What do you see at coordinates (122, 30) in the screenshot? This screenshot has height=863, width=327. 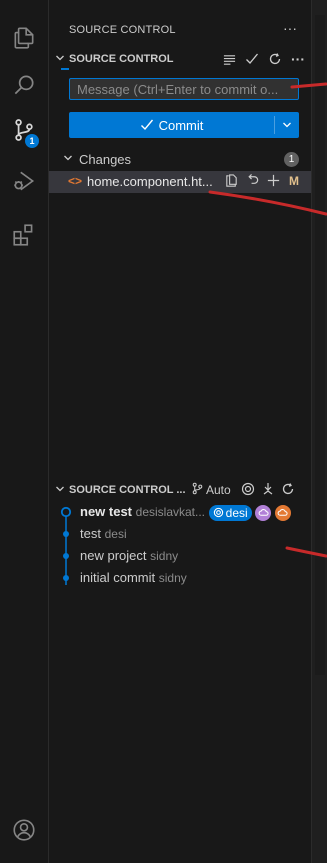 I see `view-title: SOURCE CONTROL` at bounding box center [122, 30].